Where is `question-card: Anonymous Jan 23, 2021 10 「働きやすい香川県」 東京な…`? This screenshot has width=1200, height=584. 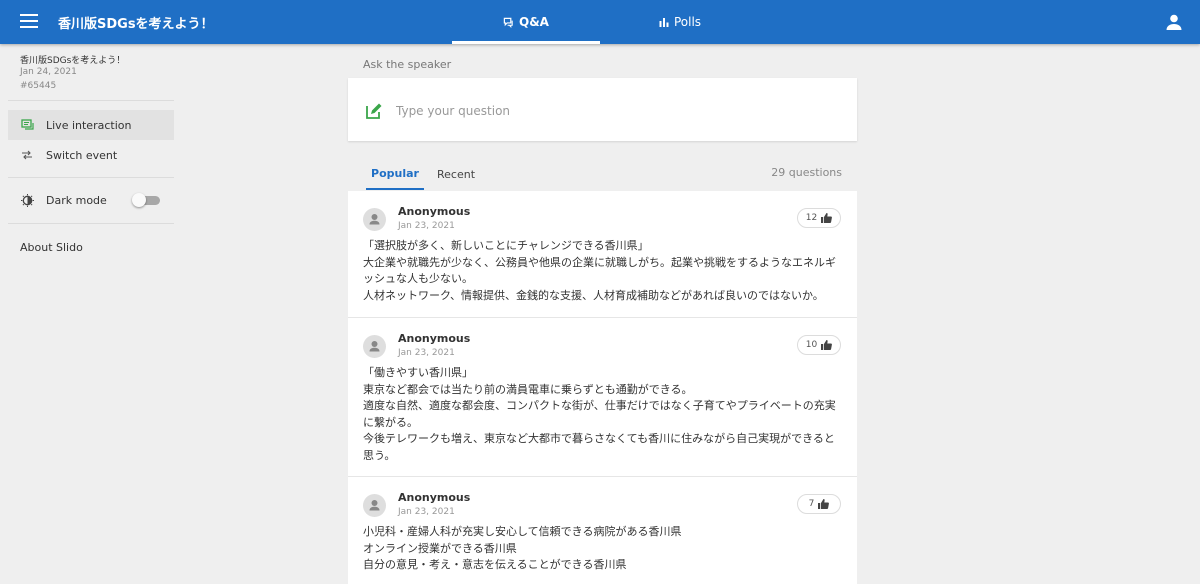 question-card: Anonymous Jan 23, 2021 10 「働きやすい香川県」 東京な… is located at coordinates (602, 397).